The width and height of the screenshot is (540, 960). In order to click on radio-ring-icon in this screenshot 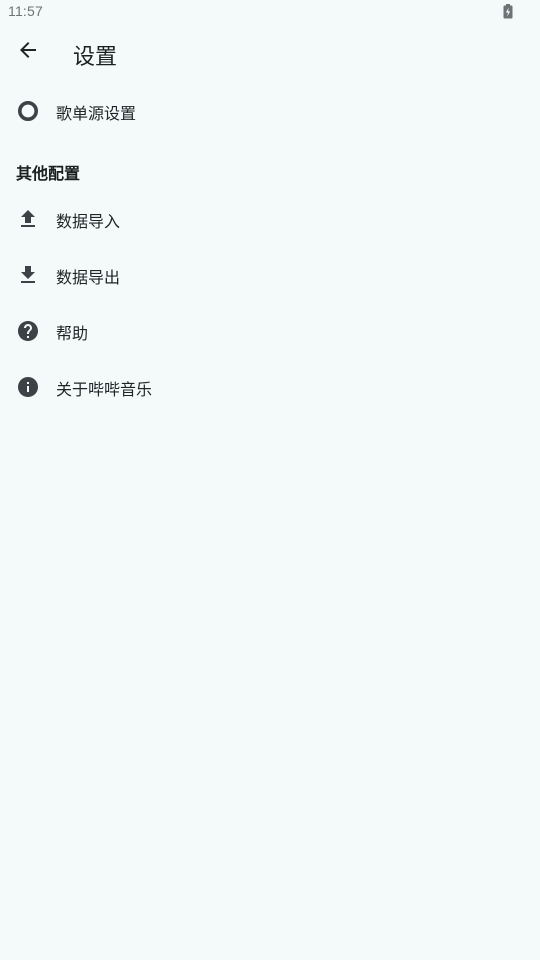, I will do `click(28, 111)`.